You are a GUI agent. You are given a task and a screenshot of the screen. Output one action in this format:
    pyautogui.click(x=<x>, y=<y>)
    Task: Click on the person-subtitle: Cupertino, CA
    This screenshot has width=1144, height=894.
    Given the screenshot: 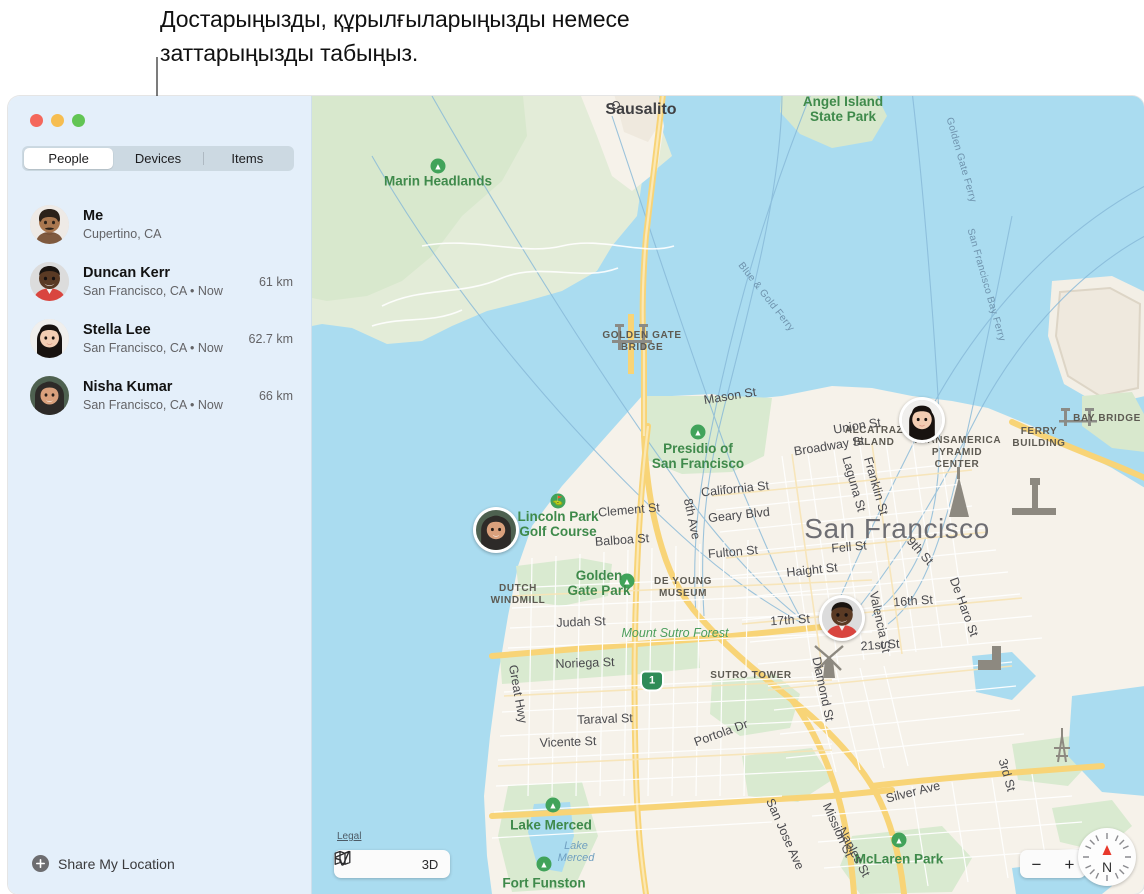 What is the action you would take?
    pyautogui.click(x=122, y=233)
    